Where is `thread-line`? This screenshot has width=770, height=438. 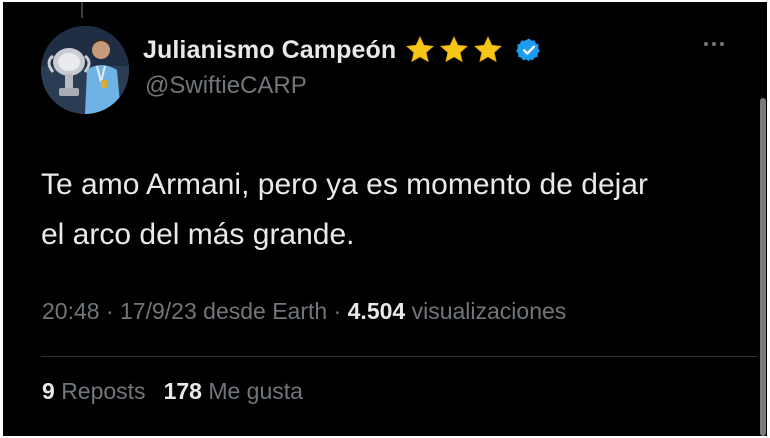
thread-line is located at coordinates (82, 10).